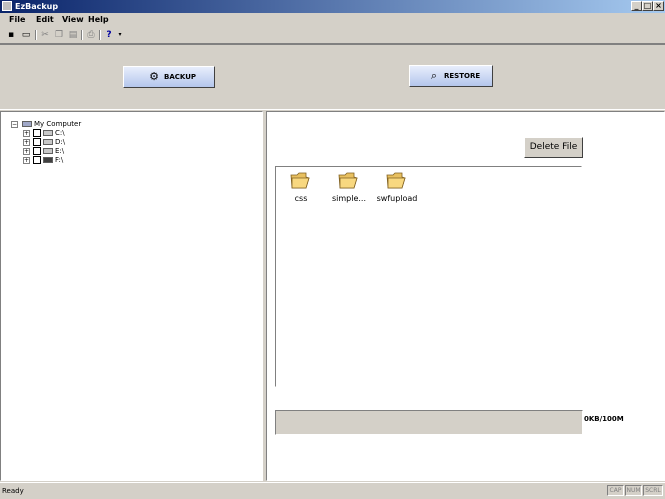 The width and height of the screenshot is (665, 499). What do you see at coordinates (73, 35) in the screenshot?
I see `paste-icon: ▤` at bounding box center [73, 35].